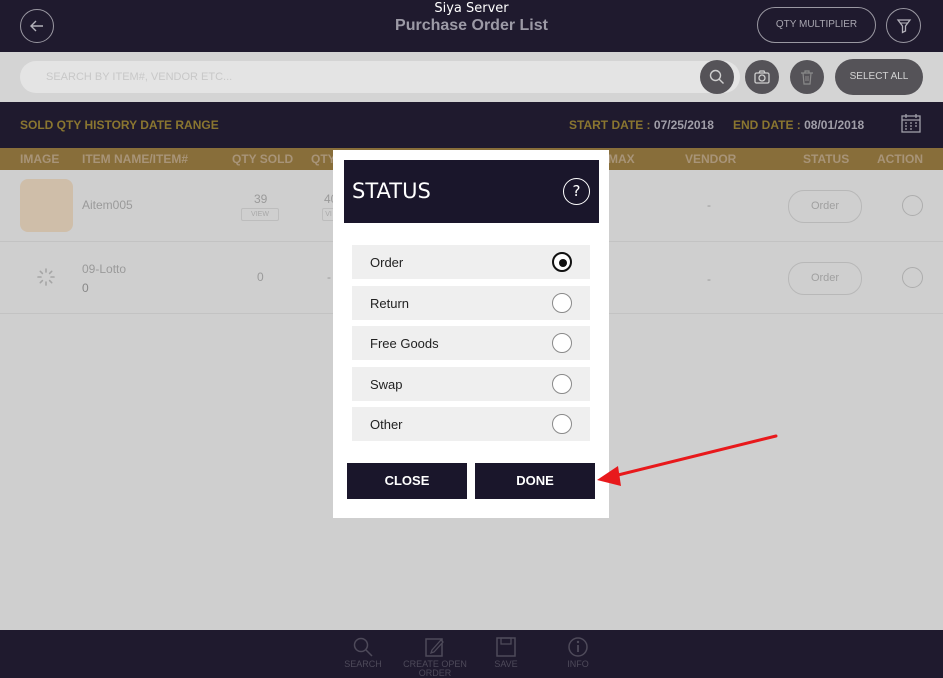  Describe the element at coordinates (562, 262) in the screenshot. I see `option-radio-selected` at that location.